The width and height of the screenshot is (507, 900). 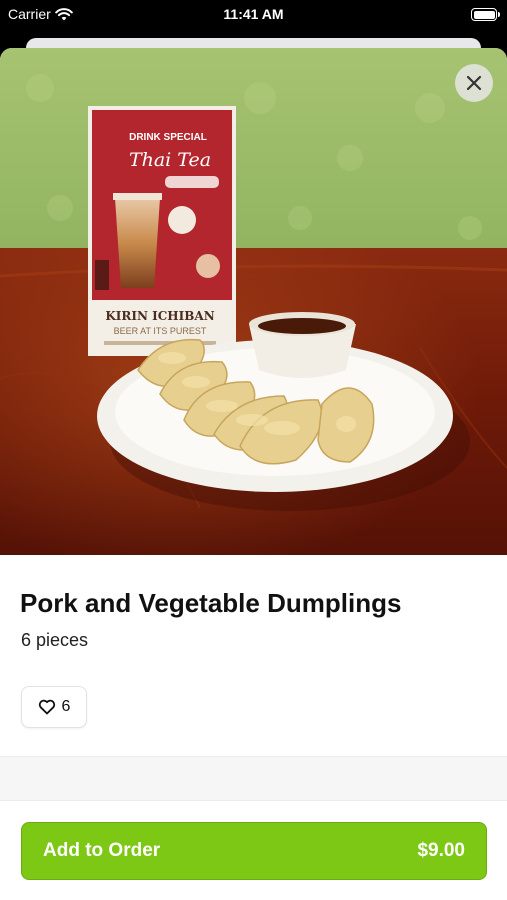 I want to click on status-time: 11:41 AM, so click(x=253, y=14).